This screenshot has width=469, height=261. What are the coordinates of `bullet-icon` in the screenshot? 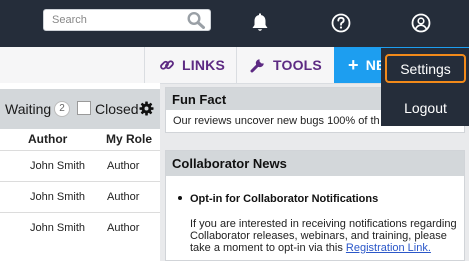 It's located at (180, 198).